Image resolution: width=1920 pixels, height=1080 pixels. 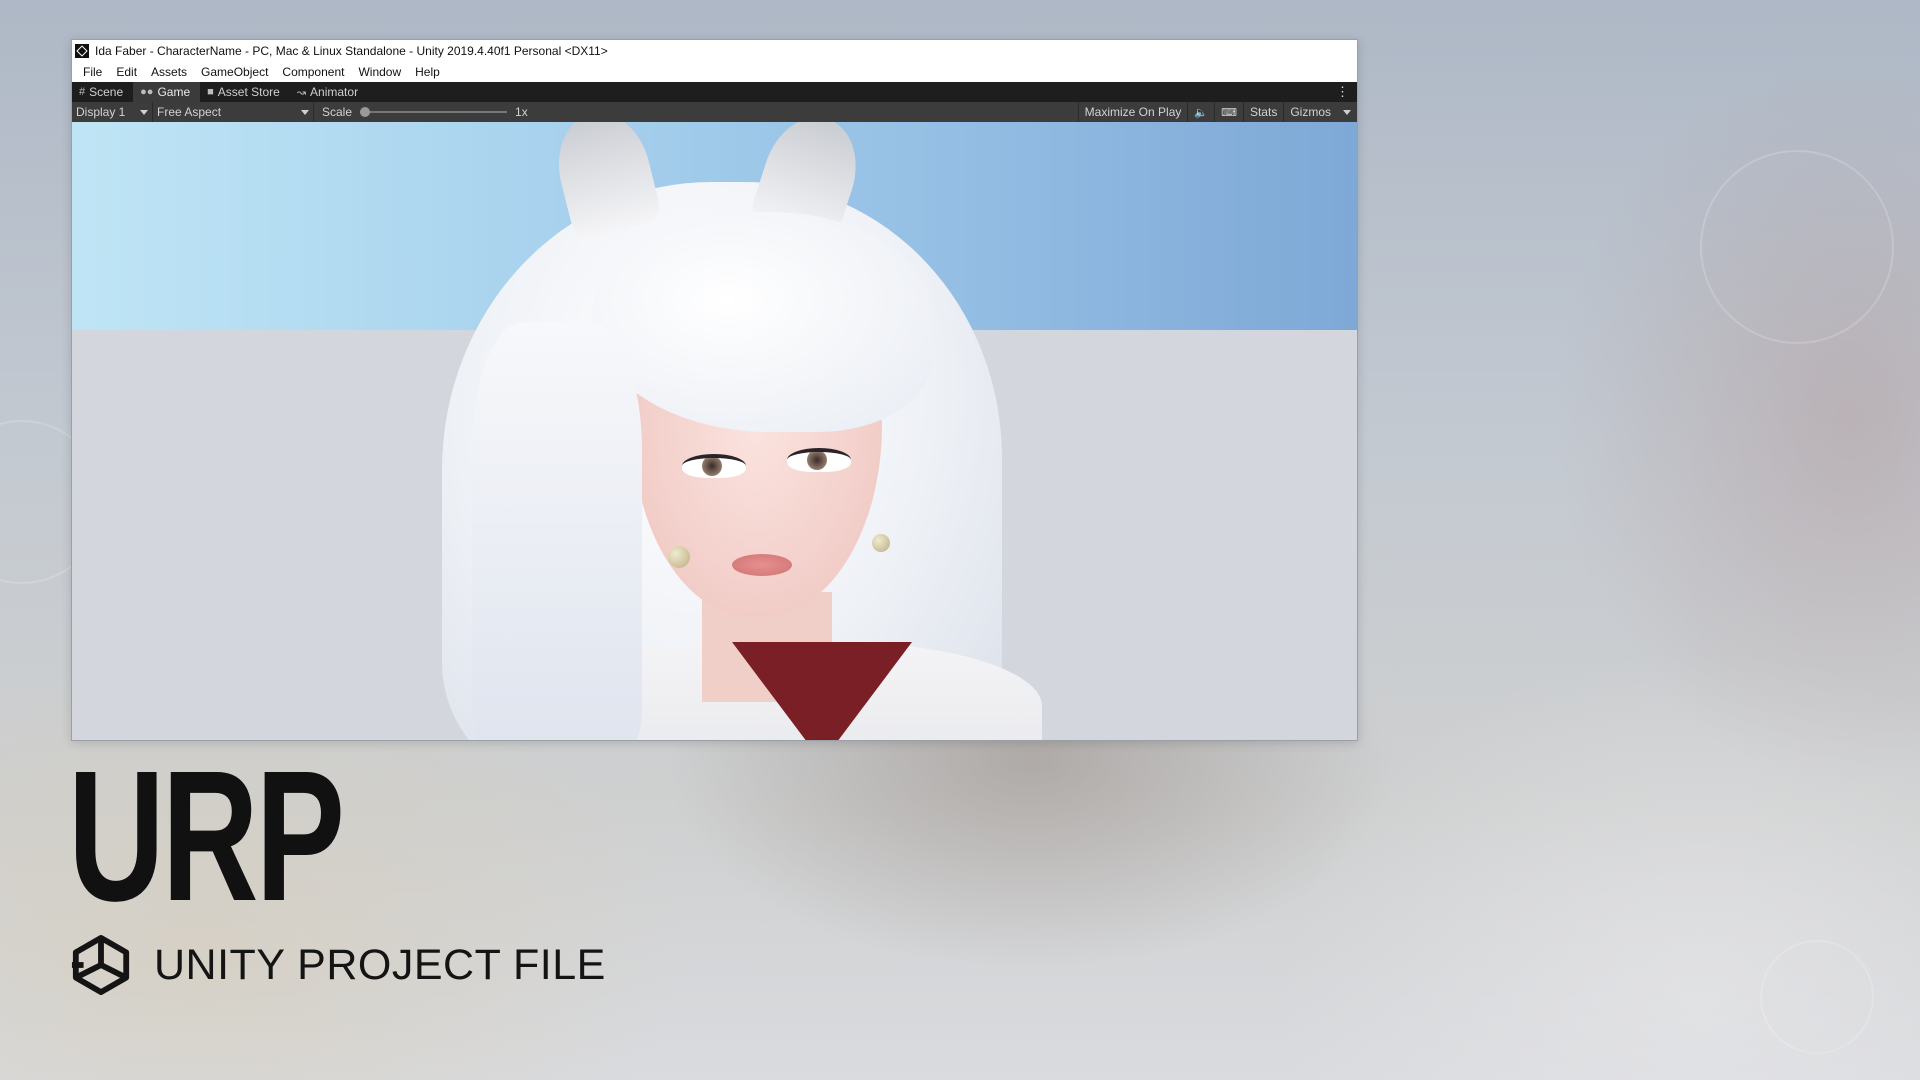 What do you see at coordinates (334, 92) in the screenshot?
I see `tab-animator-label: Animator` at bounding box center [334, 92].